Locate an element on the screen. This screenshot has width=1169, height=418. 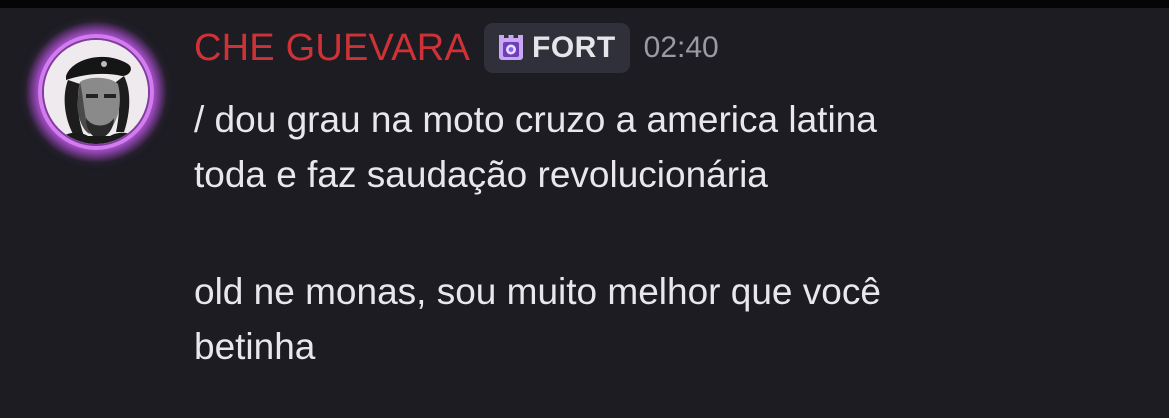
guild-tag-label: FORT is located at coordinates (574, 47).